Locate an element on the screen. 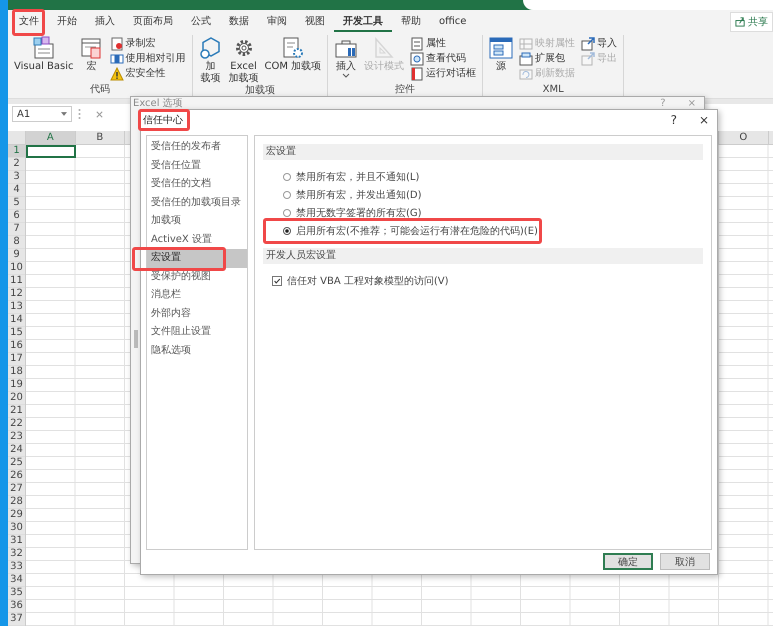 The width and height of the screenshot is (773, 626). row-header: 11 is located at coordinates (16, 281).